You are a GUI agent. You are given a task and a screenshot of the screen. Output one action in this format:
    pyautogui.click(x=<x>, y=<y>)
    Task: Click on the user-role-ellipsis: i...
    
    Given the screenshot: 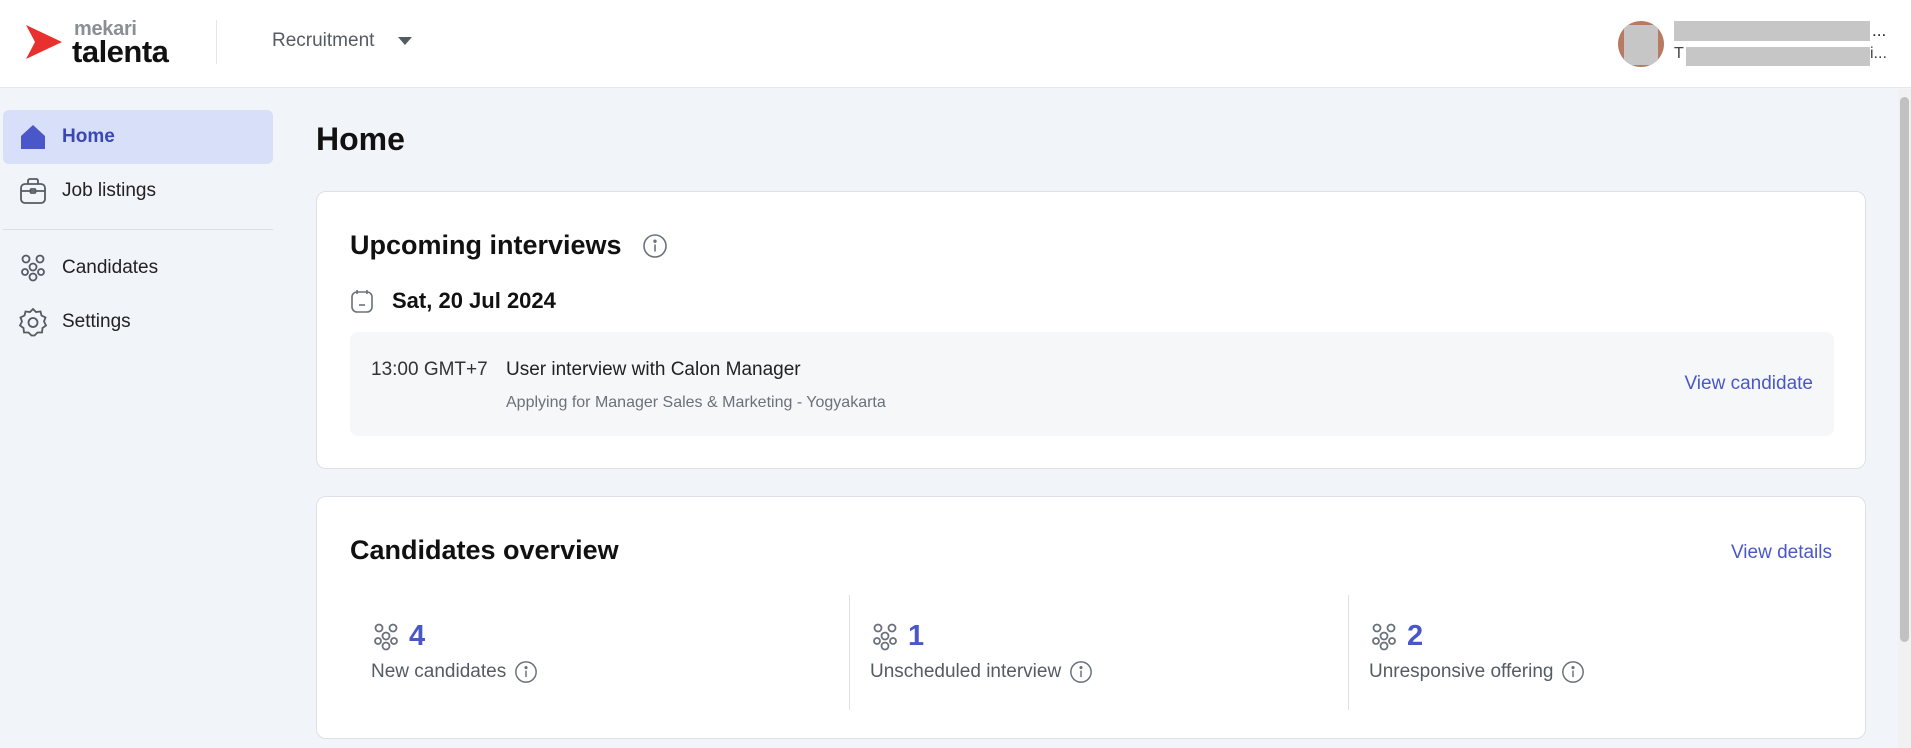 What is the action you would take?
    pyautogui.click(x=1878, y=53)
    